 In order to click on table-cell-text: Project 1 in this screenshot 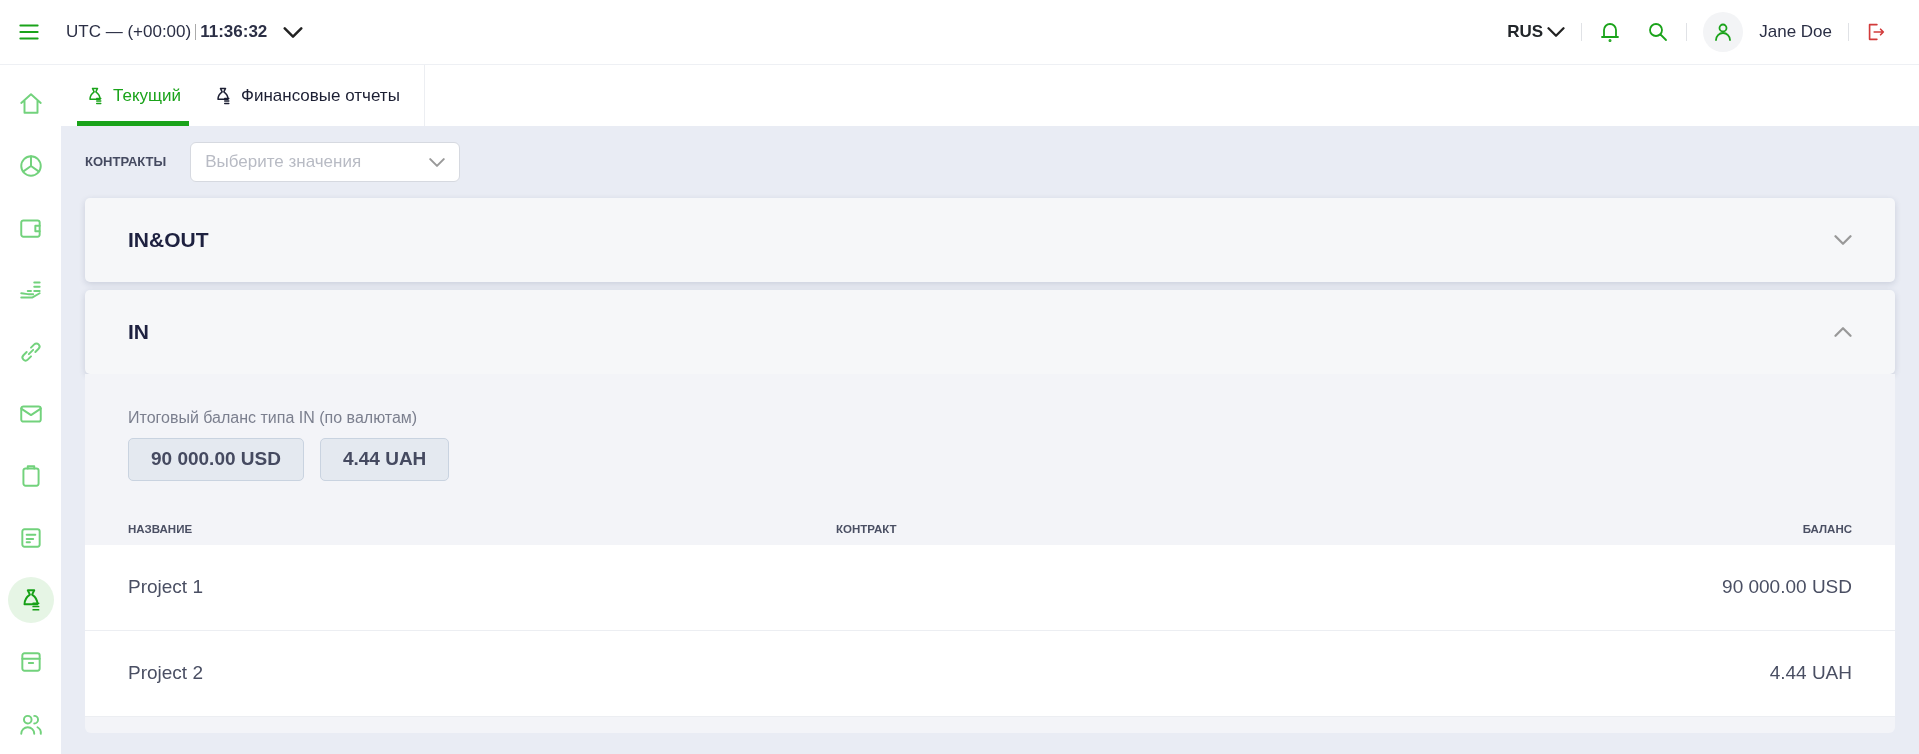, I will do `click(165, 586)`.